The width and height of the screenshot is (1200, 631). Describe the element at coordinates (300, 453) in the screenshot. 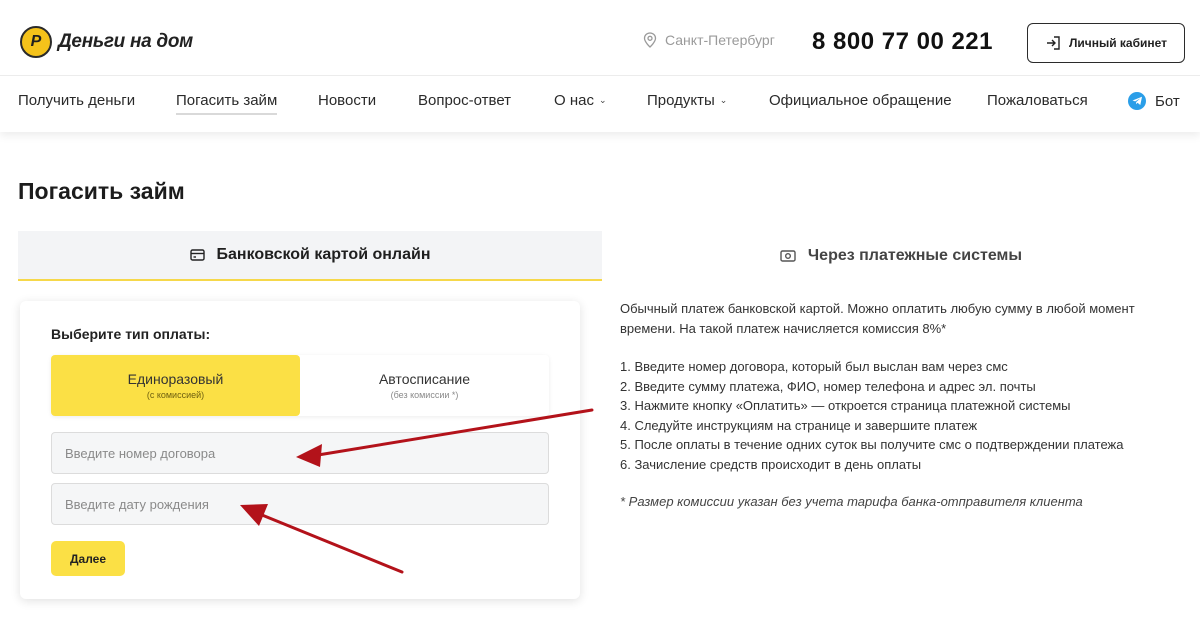

I see `contract-number-input` at that location.